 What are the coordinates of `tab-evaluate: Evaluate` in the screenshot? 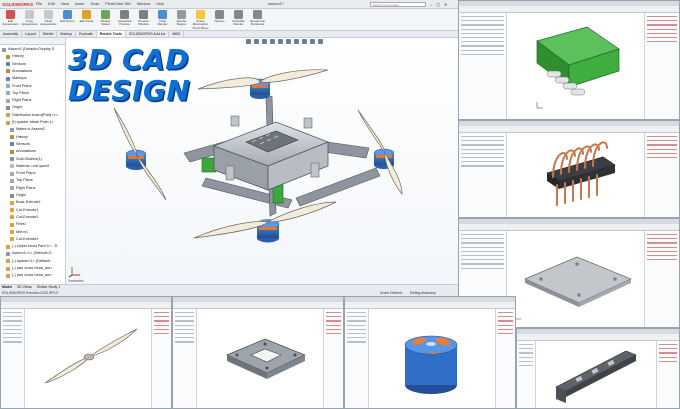 It's located at (86, 34).